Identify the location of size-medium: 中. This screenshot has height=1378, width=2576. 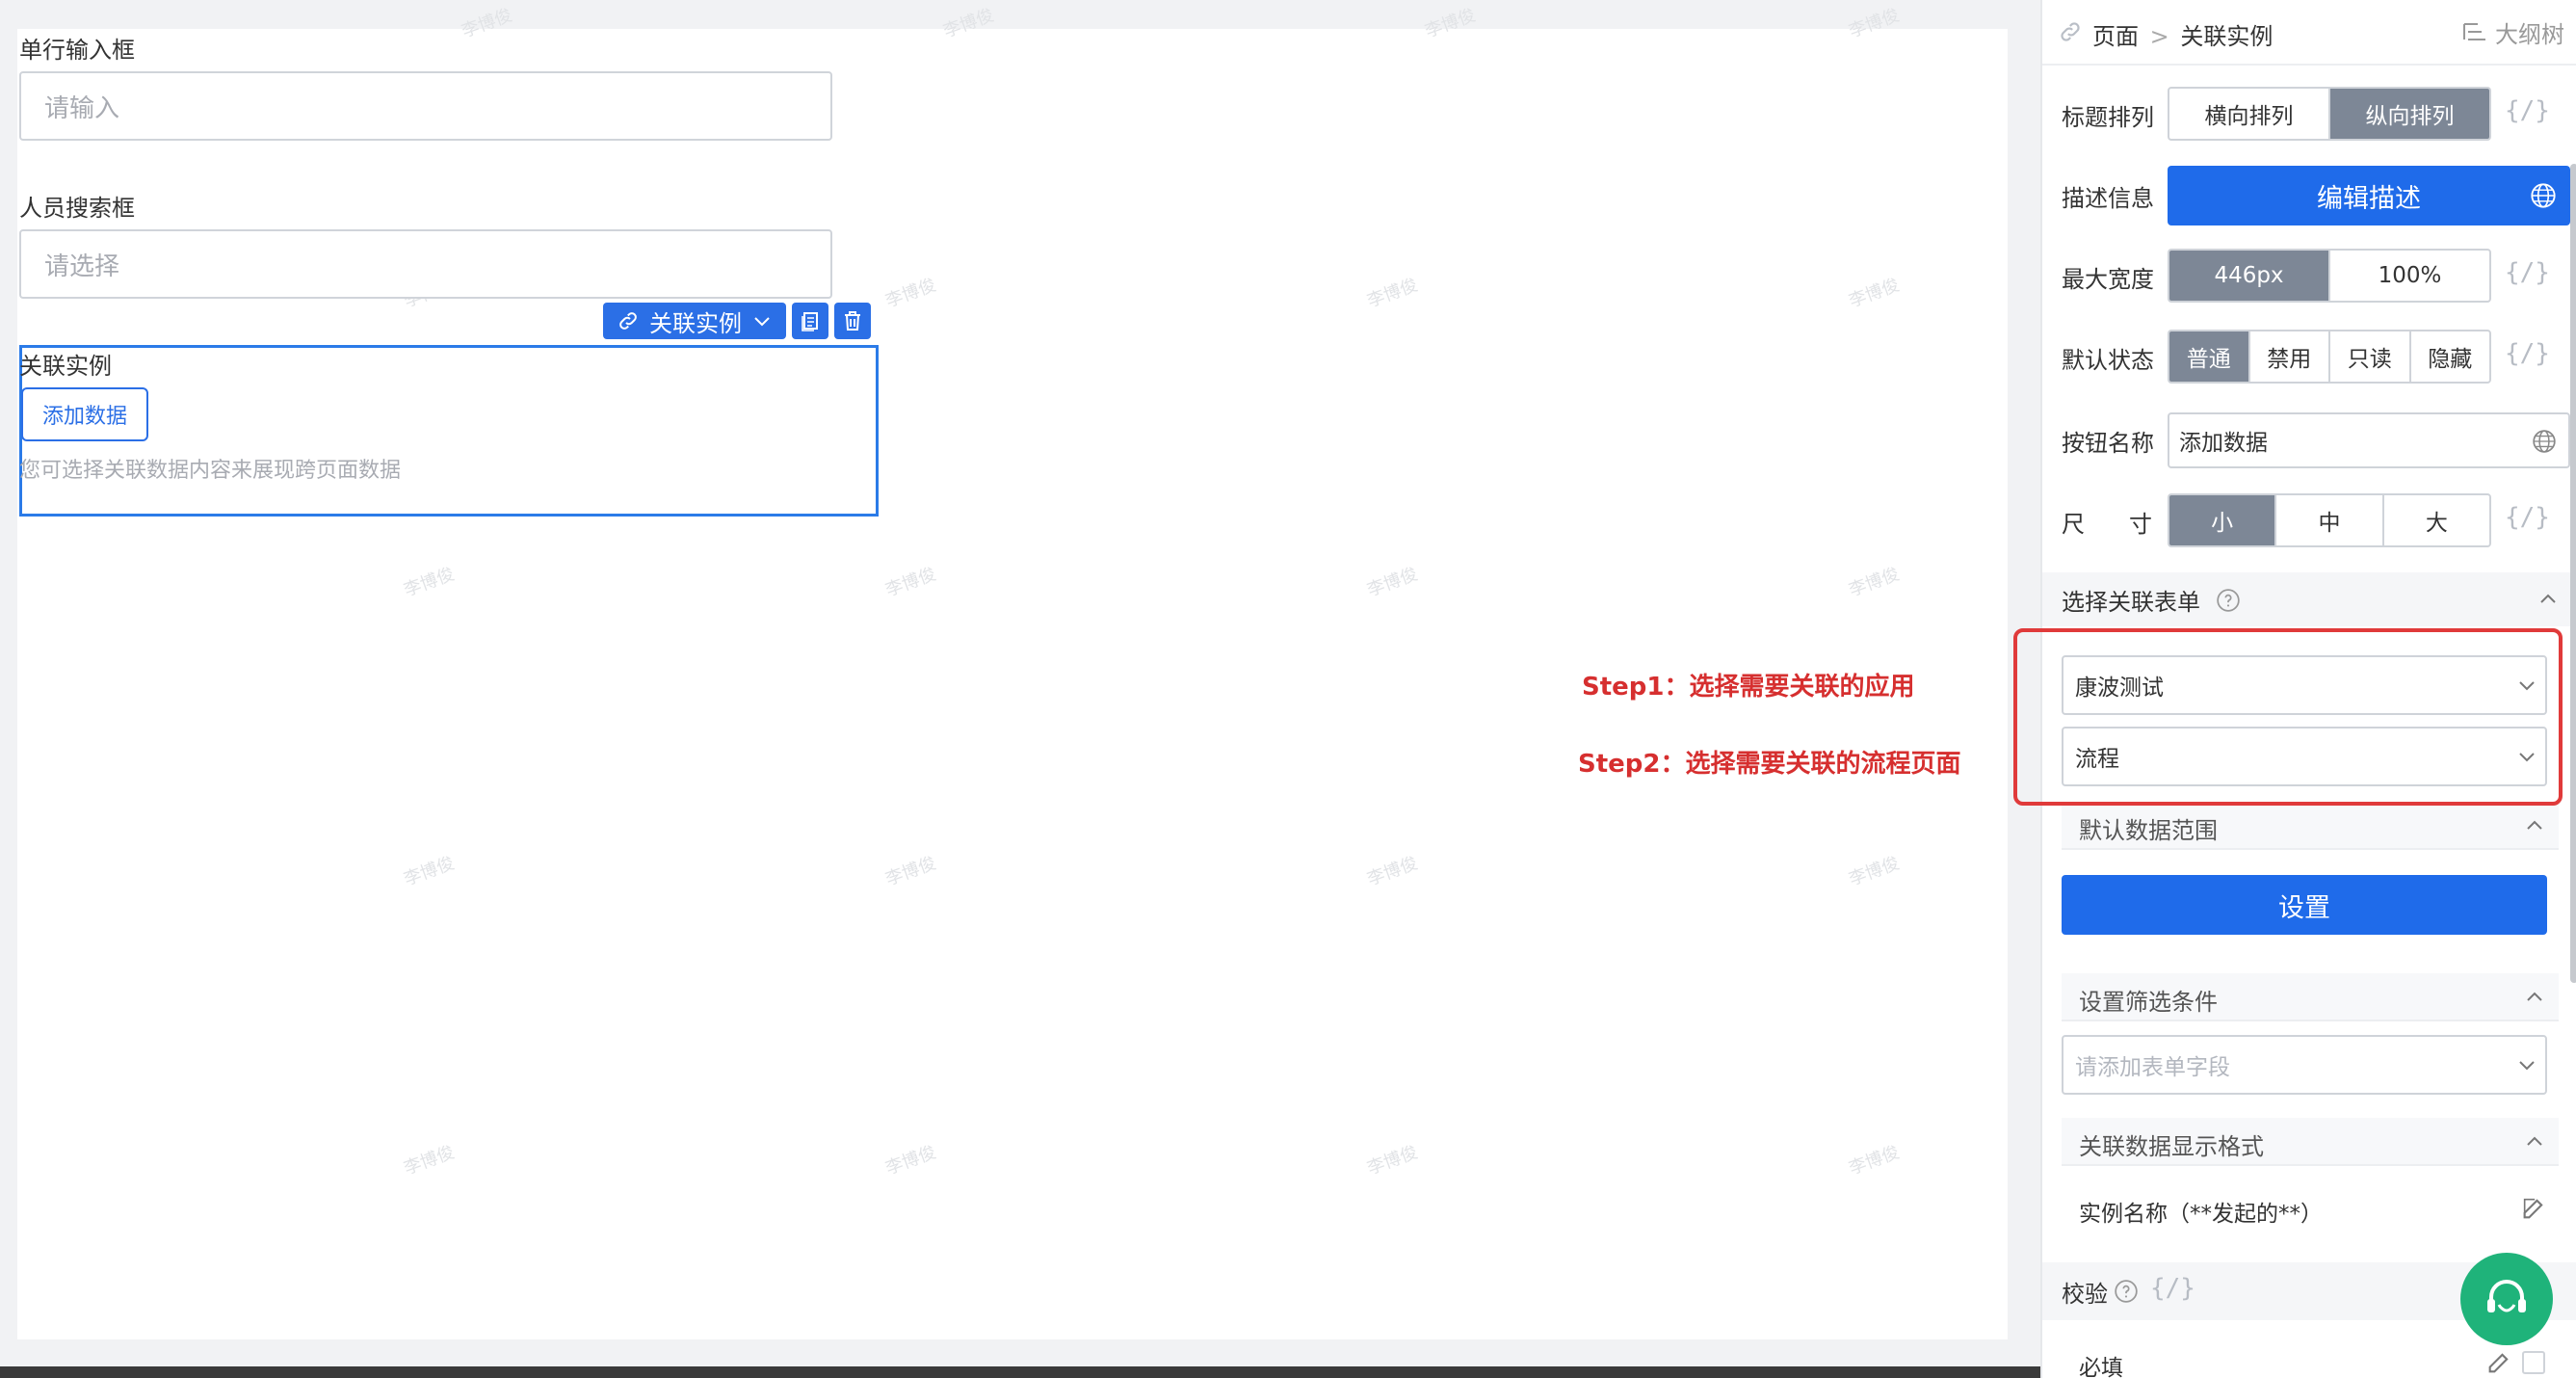
(2330, 520).